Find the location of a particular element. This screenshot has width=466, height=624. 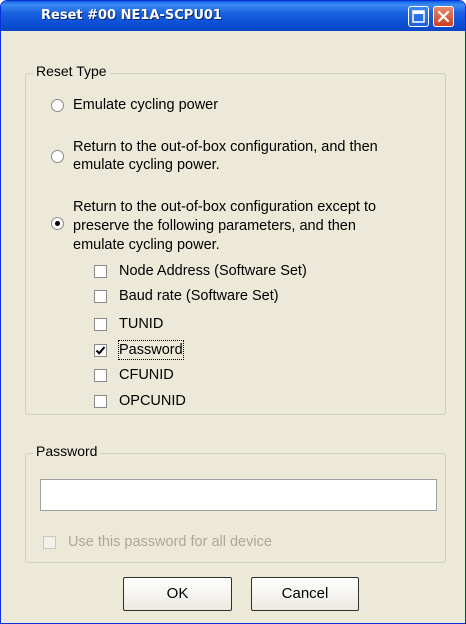

maximize-button is located at coordinates (418, 16).